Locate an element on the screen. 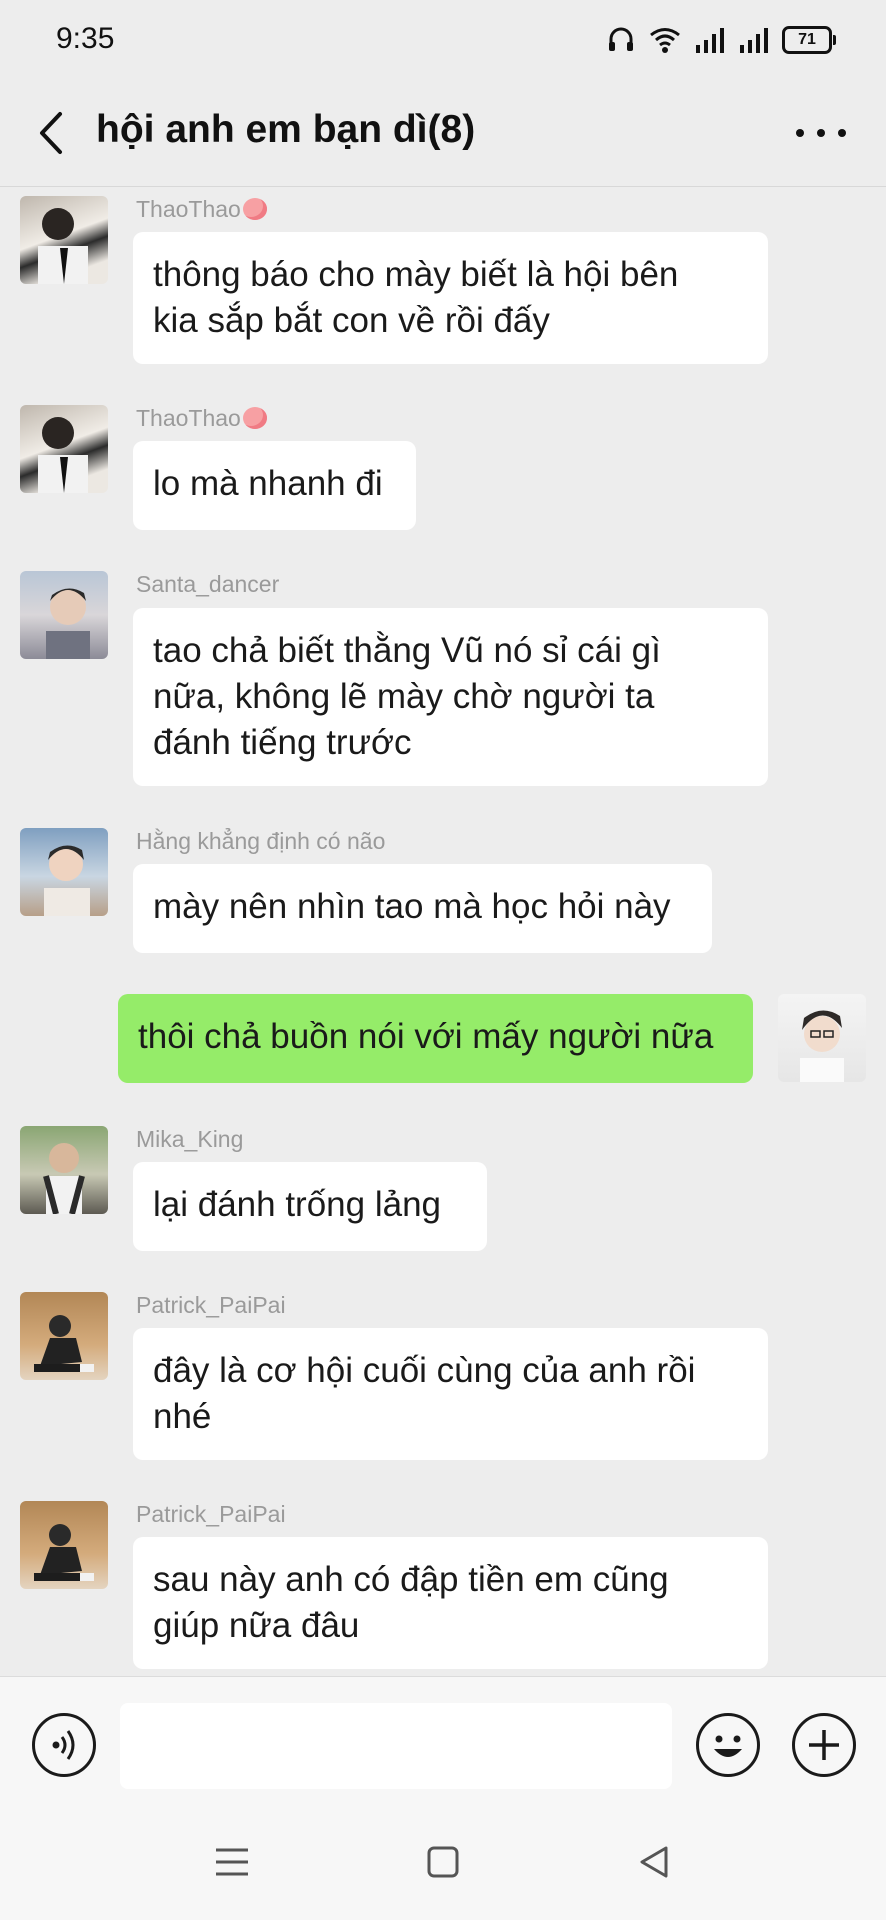 This screenshot has height=1920, width=886. home-icon is located at coordinates (443, 1862).